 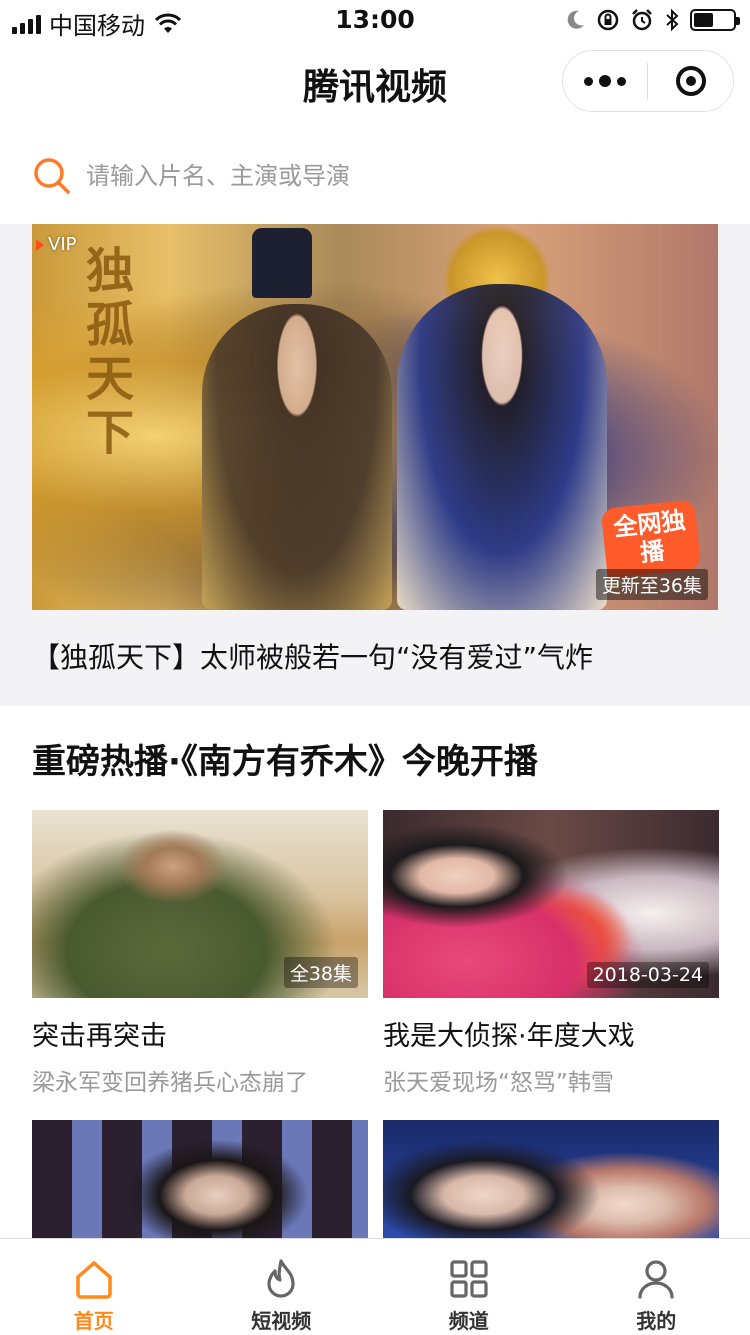 What do you see at coordinates (656, 1279) in the screenshot?
I see `user-icon` at bounding box center [656, 1279].